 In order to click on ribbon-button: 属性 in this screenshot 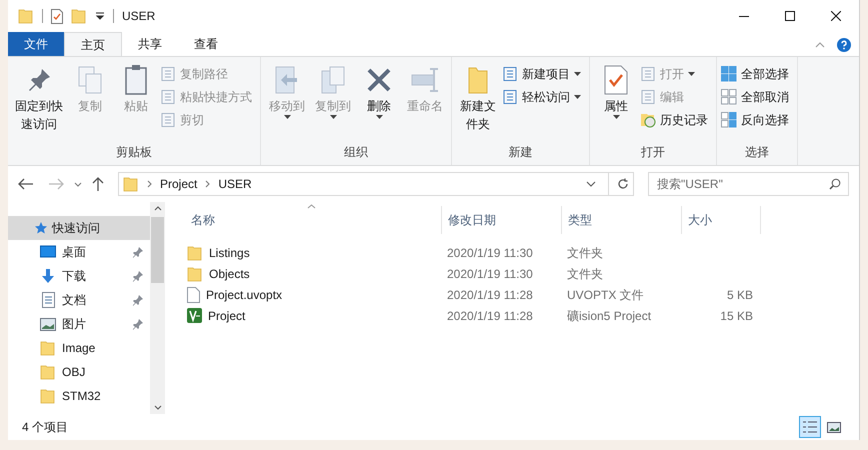, I will do `click(616, 103)`.